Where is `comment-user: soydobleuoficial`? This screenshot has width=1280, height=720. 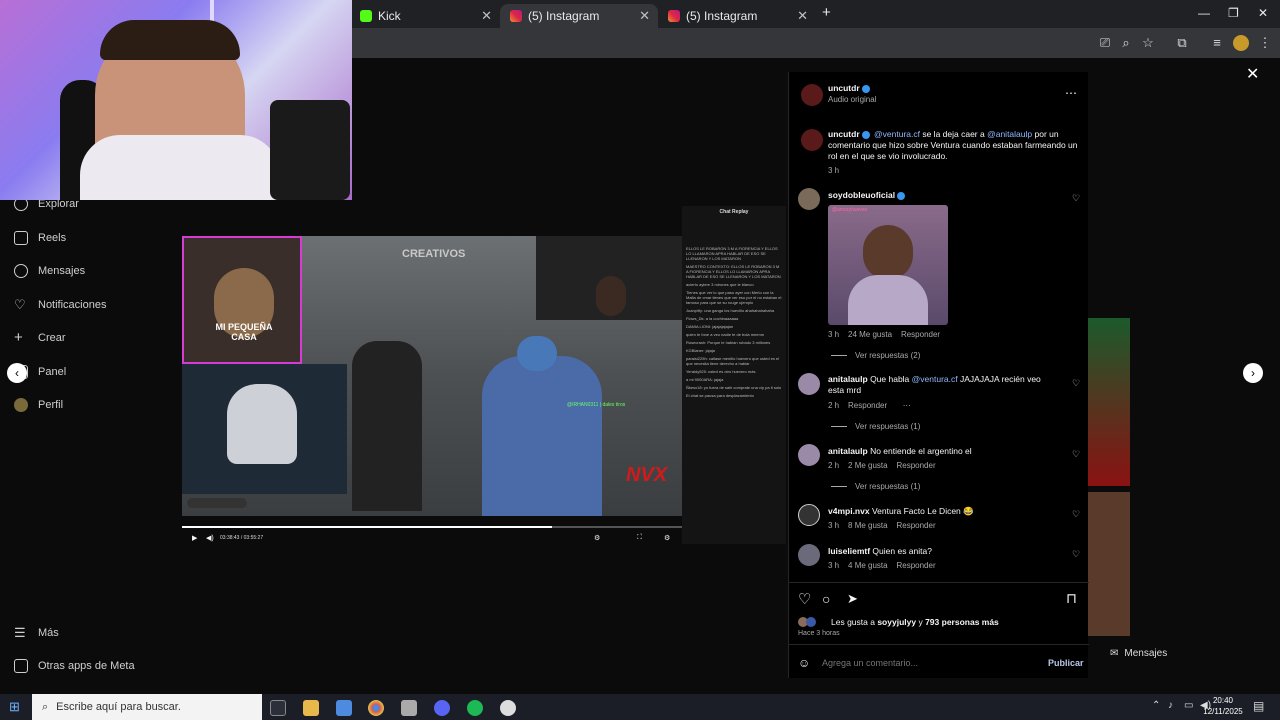
comment-user: soydobleuoficial is located at coordinates (867, 195).